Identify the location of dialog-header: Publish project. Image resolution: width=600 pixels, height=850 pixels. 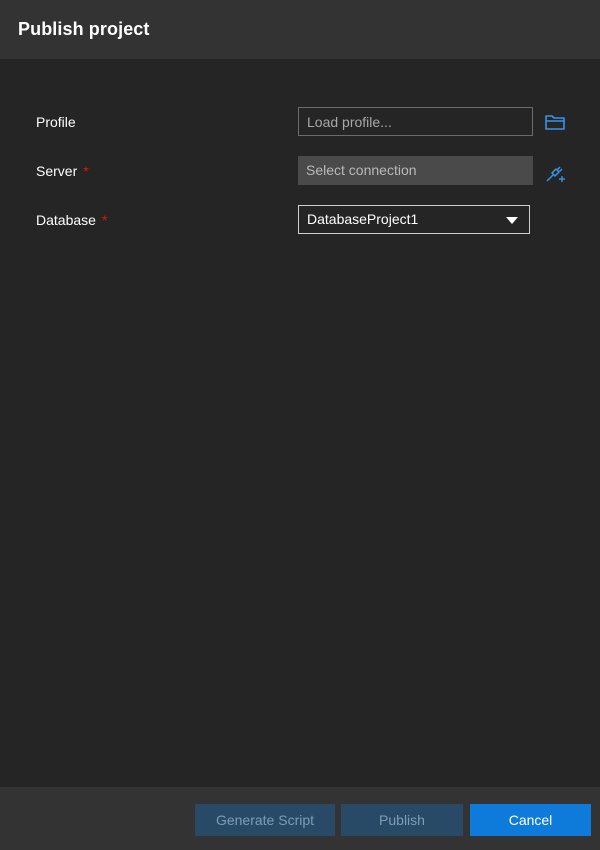
(300, 29).